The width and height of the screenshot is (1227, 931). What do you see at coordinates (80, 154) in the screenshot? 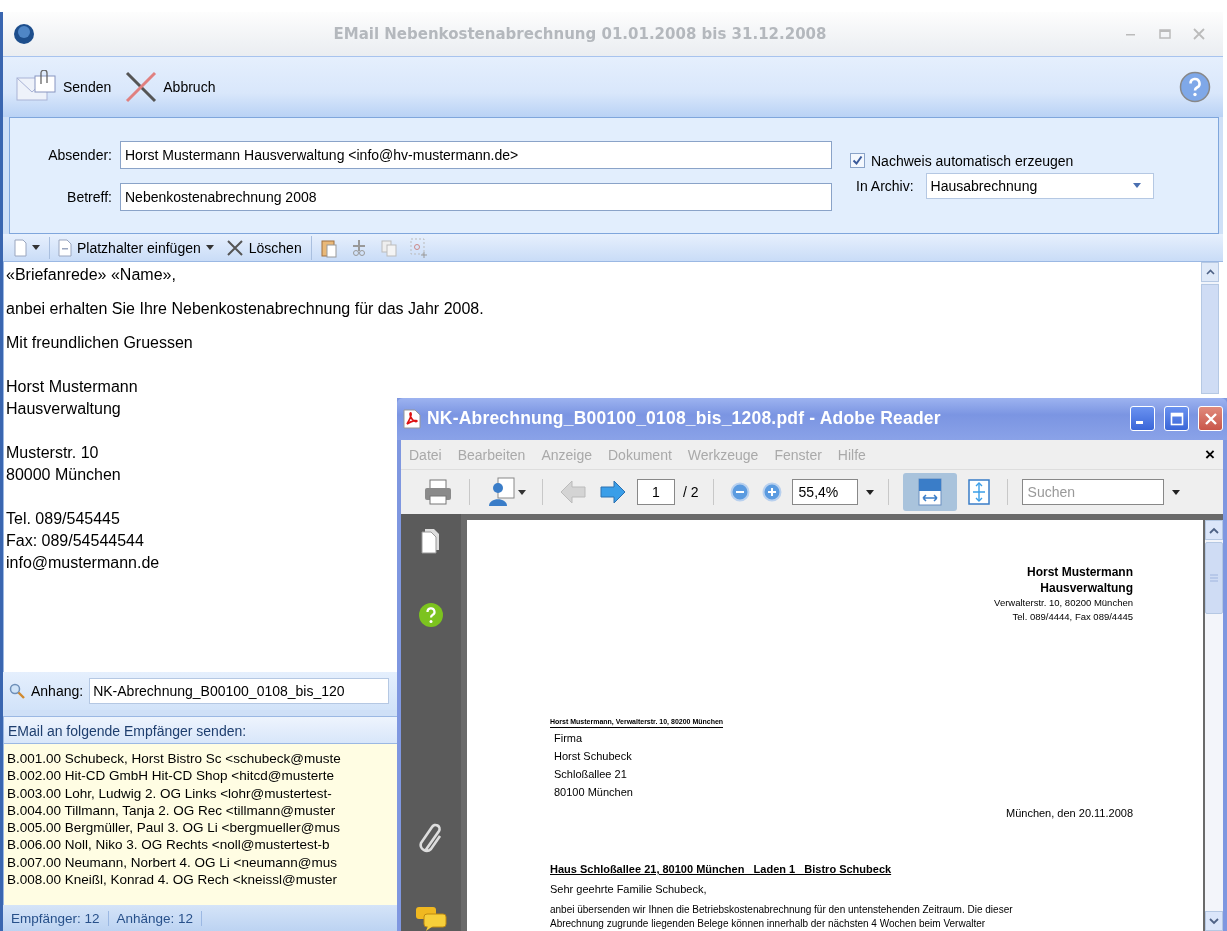
I see `sender-label: Absender:` at bounding box center [80, 154].